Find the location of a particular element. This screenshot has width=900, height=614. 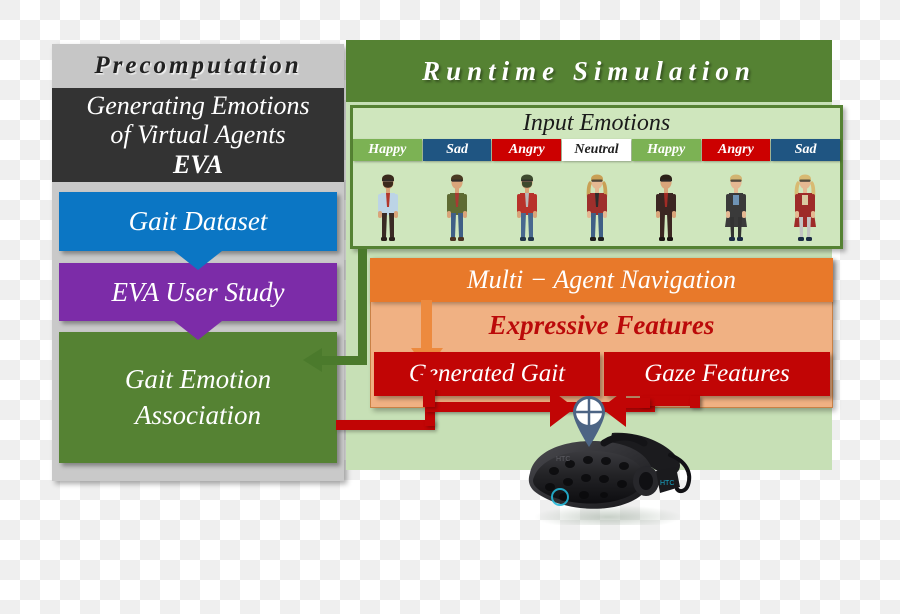

emotion-label-neutral-3: Neutral is located at coordinates (596, 150).